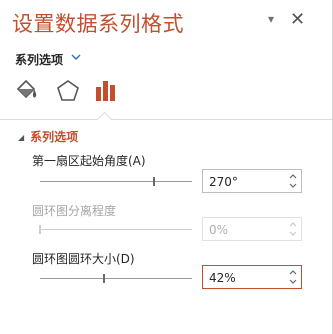 This screenshot has height=334, width=333. I want to click on doughnut-hole-size-value: 42%, so click(222, 278).